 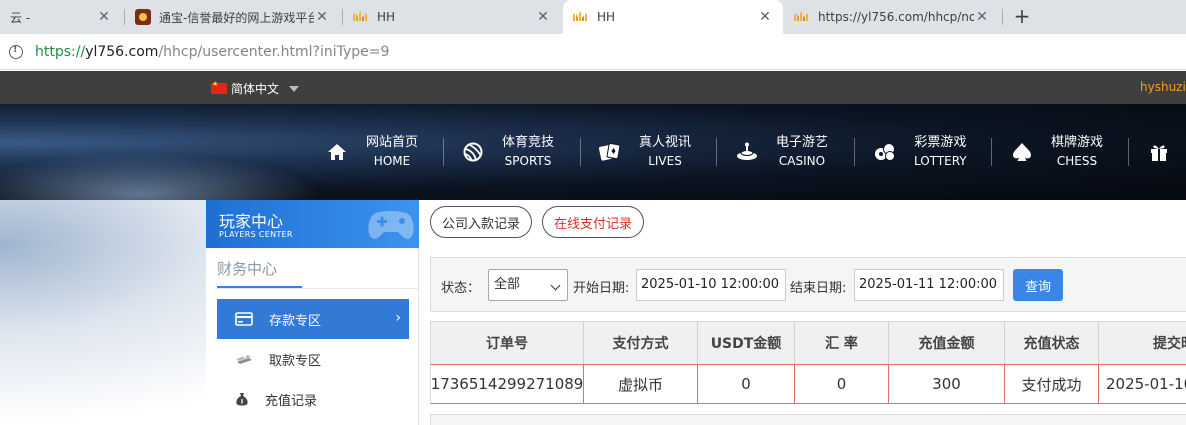 I want to click on column-header: 订单号, so click(x=507, y=343).